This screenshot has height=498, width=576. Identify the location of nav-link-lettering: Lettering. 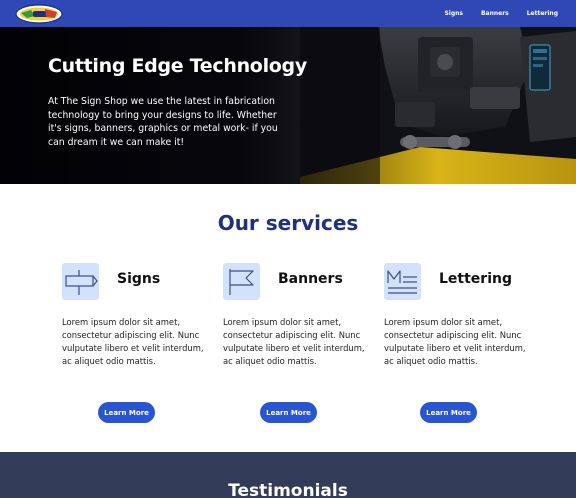
(542, 13).